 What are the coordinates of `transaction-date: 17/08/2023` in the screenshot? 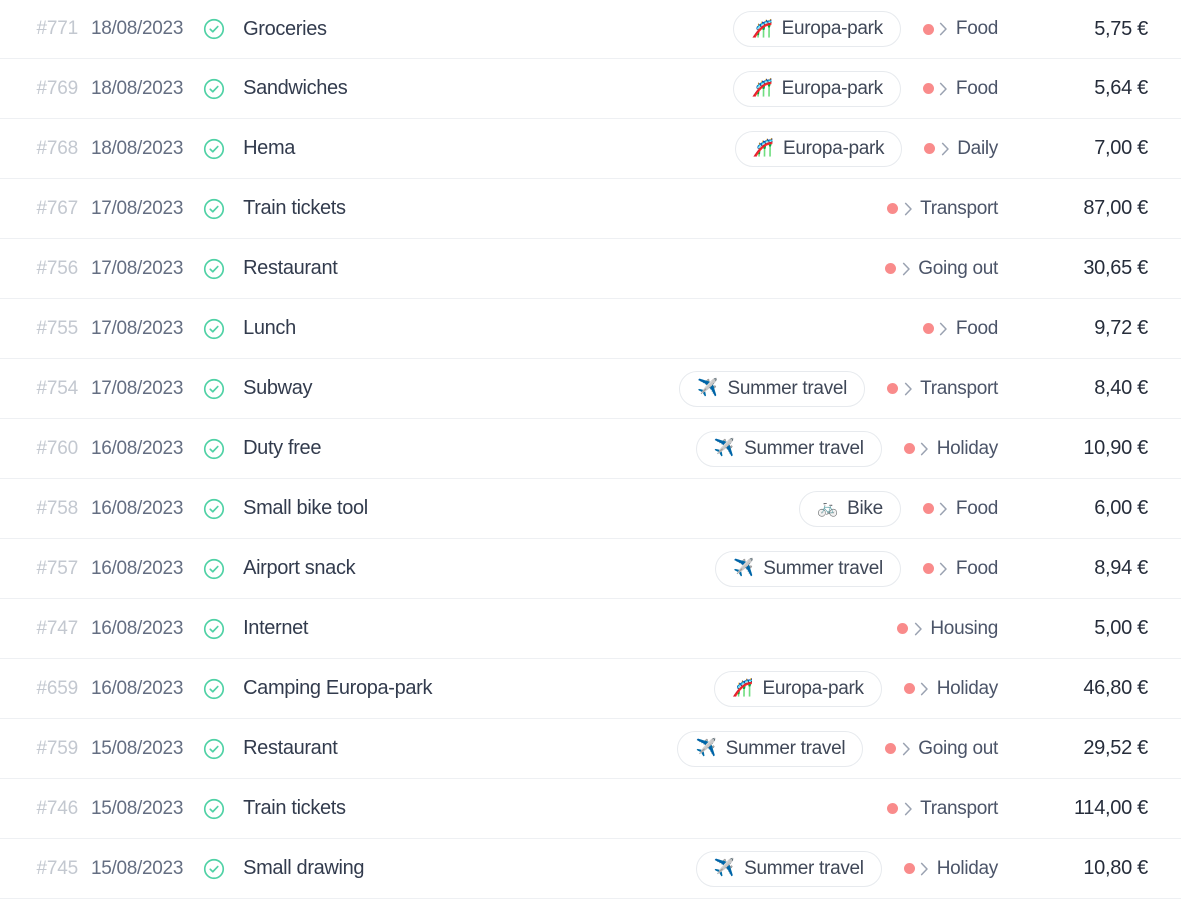 It's located at (137, 208).